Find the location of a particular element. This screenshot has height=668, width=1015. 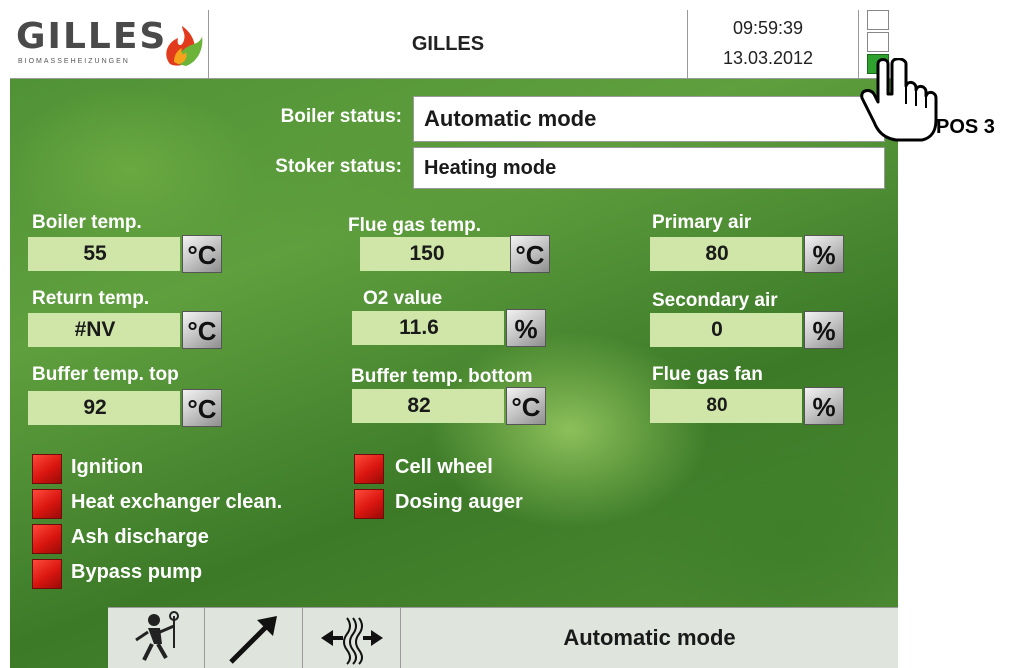

measurement-label: Flue gas fan is located at coordinates (707, 374).